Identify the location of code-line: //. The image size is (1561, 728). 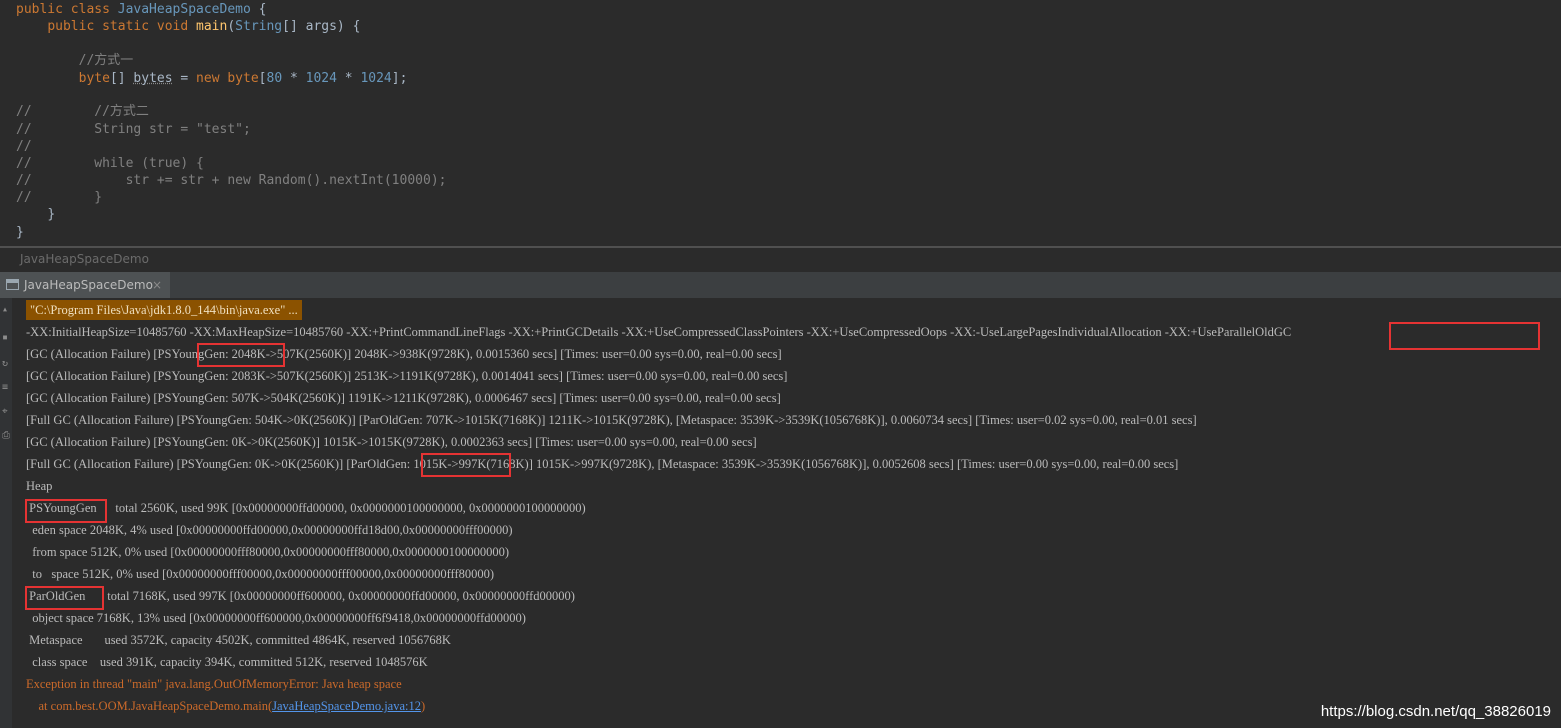
(24, 147).